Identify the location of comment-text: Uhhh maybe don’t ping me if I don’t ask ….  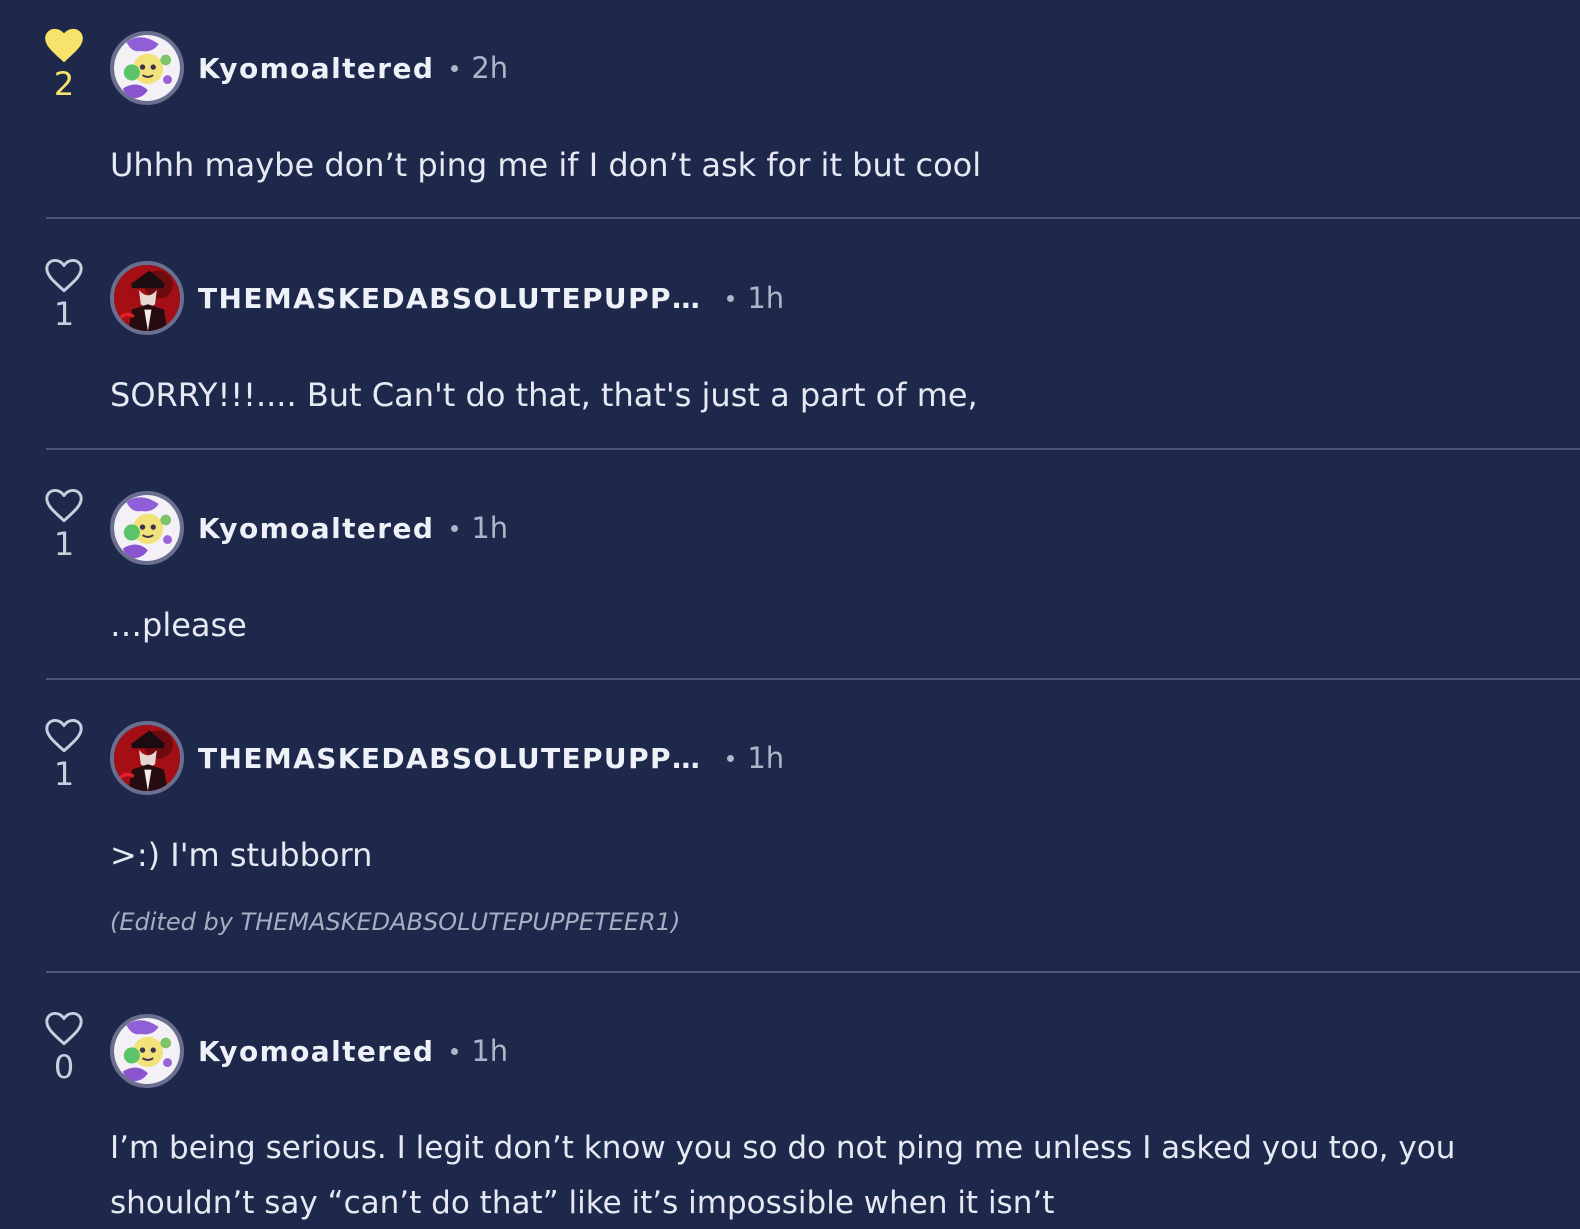
(546, 165).